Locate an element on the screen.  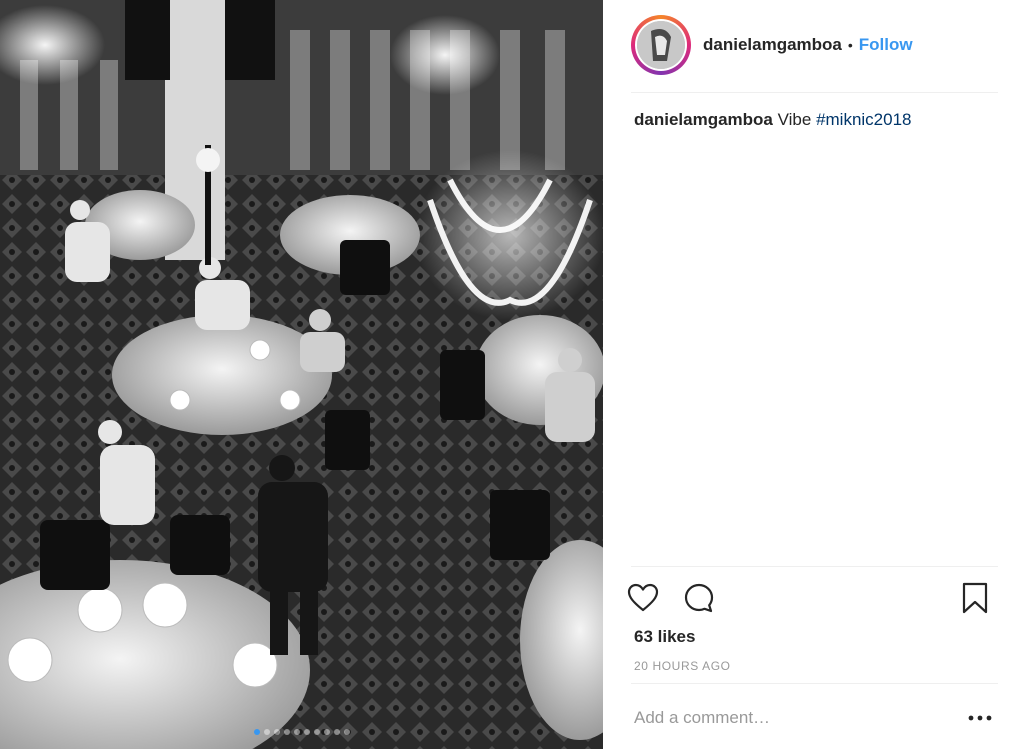
post-header: danielamgamboa • Follow is located at coordinates (814, 45).